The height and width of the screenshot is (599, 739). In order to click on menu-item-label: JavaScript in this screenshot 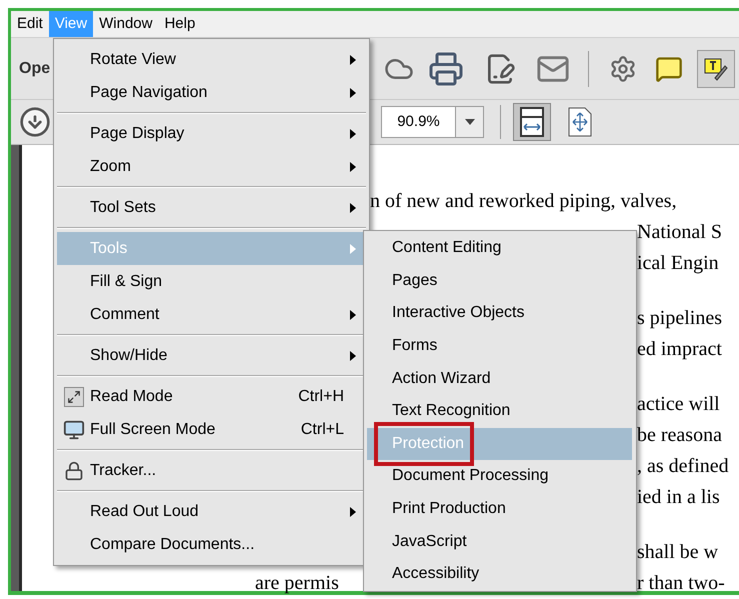, I will do `click(429, 542)`.